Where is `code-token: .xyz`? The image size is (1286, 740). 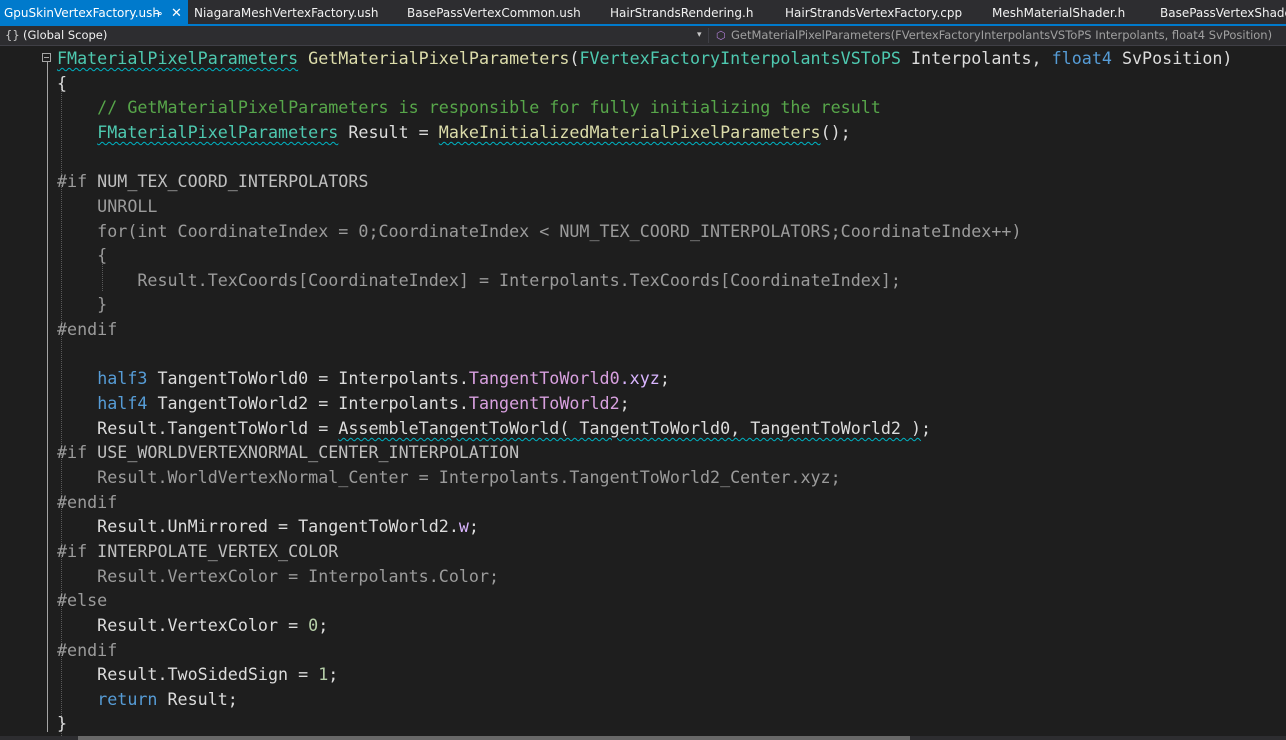 code-token: .xyz is located at coordinates (639, 378).